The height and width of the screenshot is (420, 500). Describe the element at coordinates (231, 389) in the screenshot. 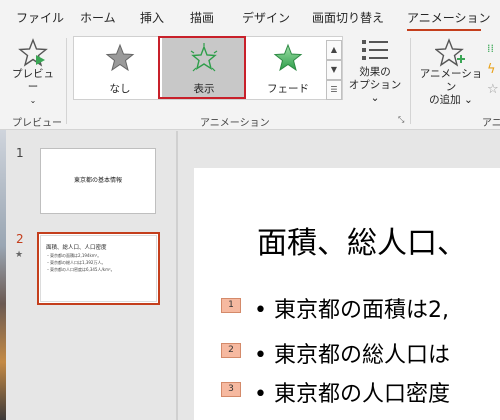

I see `animation-order-tag: 3` at that location.